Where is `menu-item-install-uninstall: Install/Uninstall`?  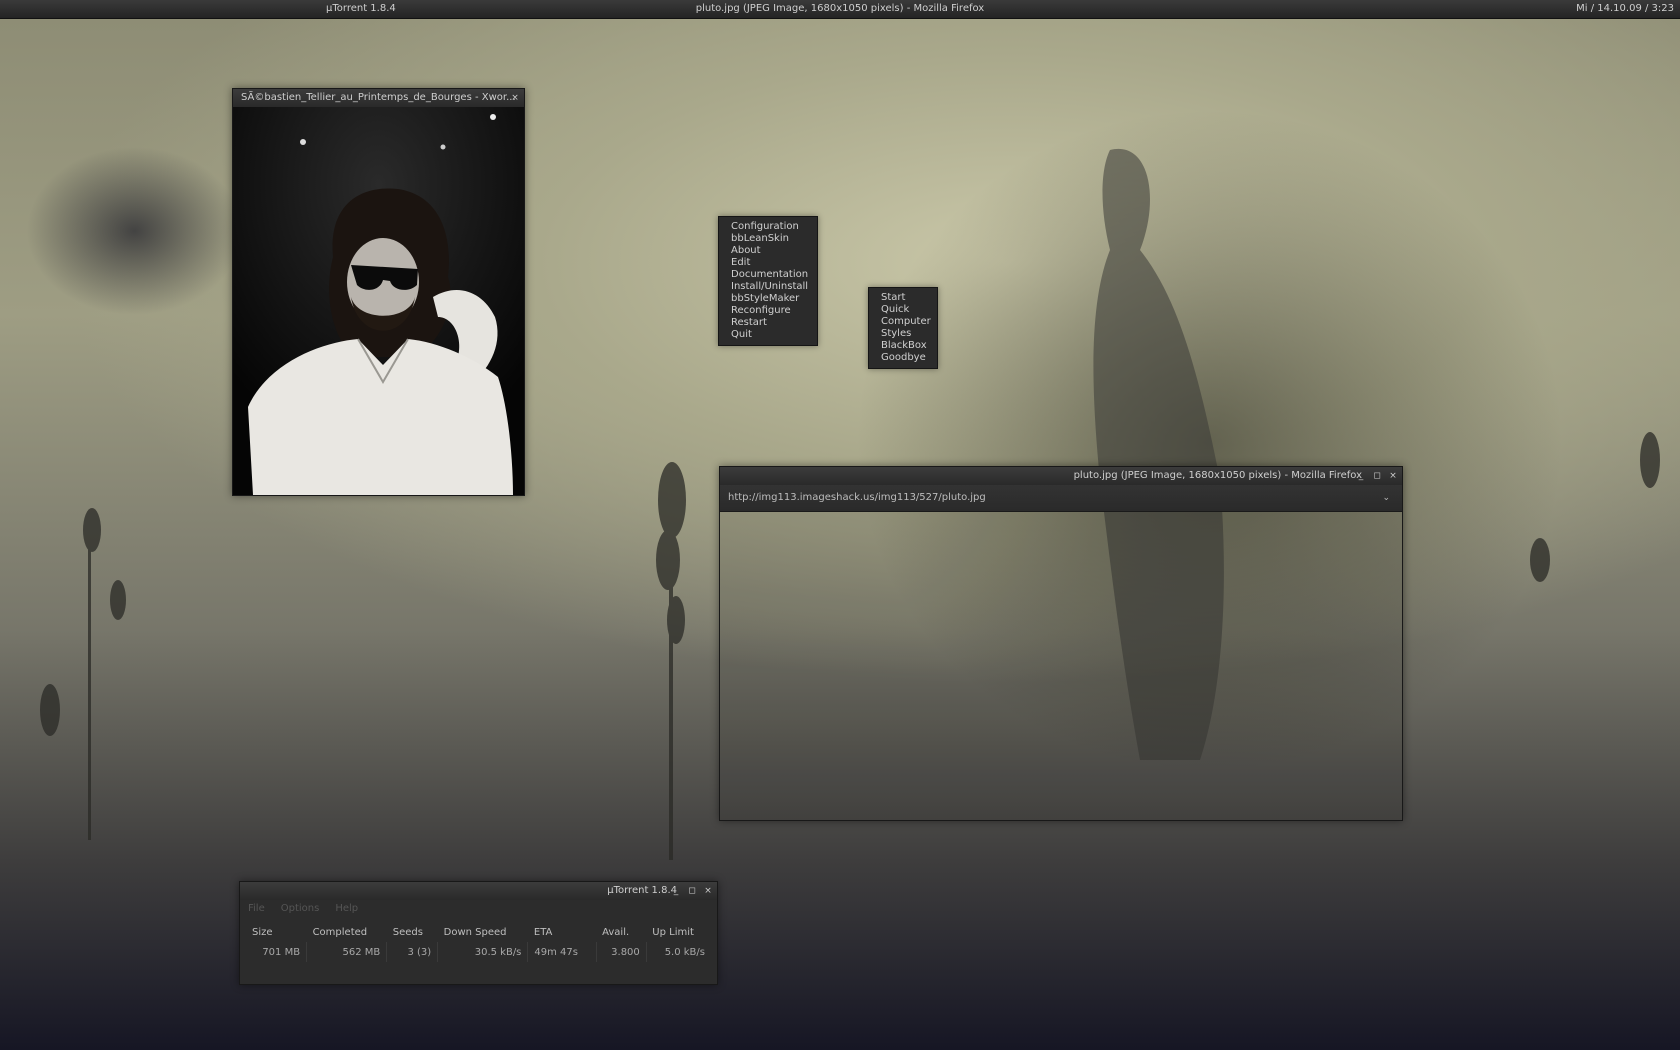 menu-item-install-uninstall: Install/Uninstall is located at coordinates (768, 287).